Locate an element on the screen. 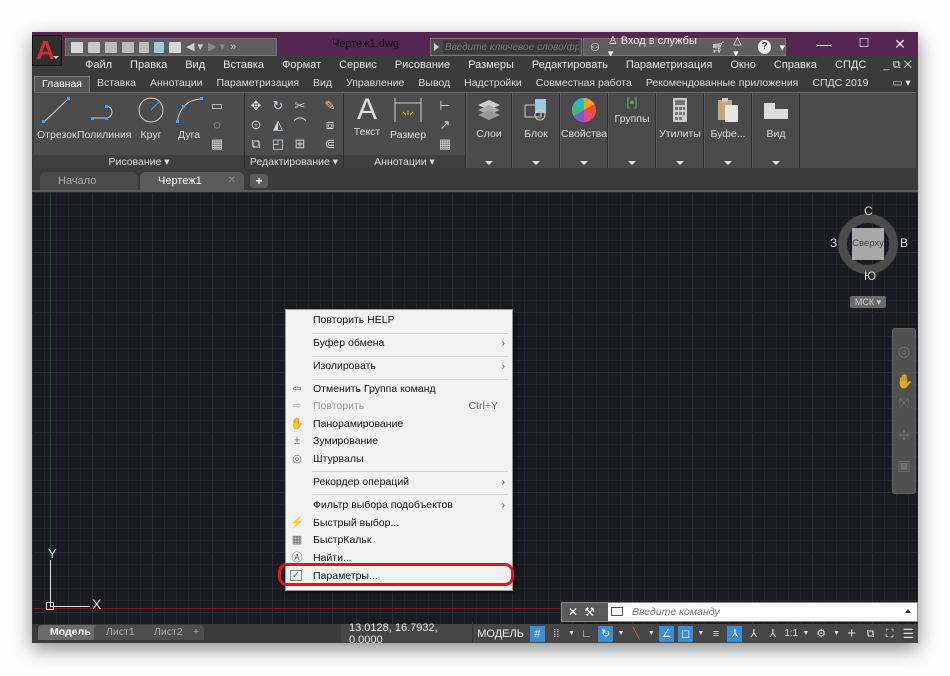 This screenshot has height=676, width=950. grid-icon: # is located at coordinates (537, 633).